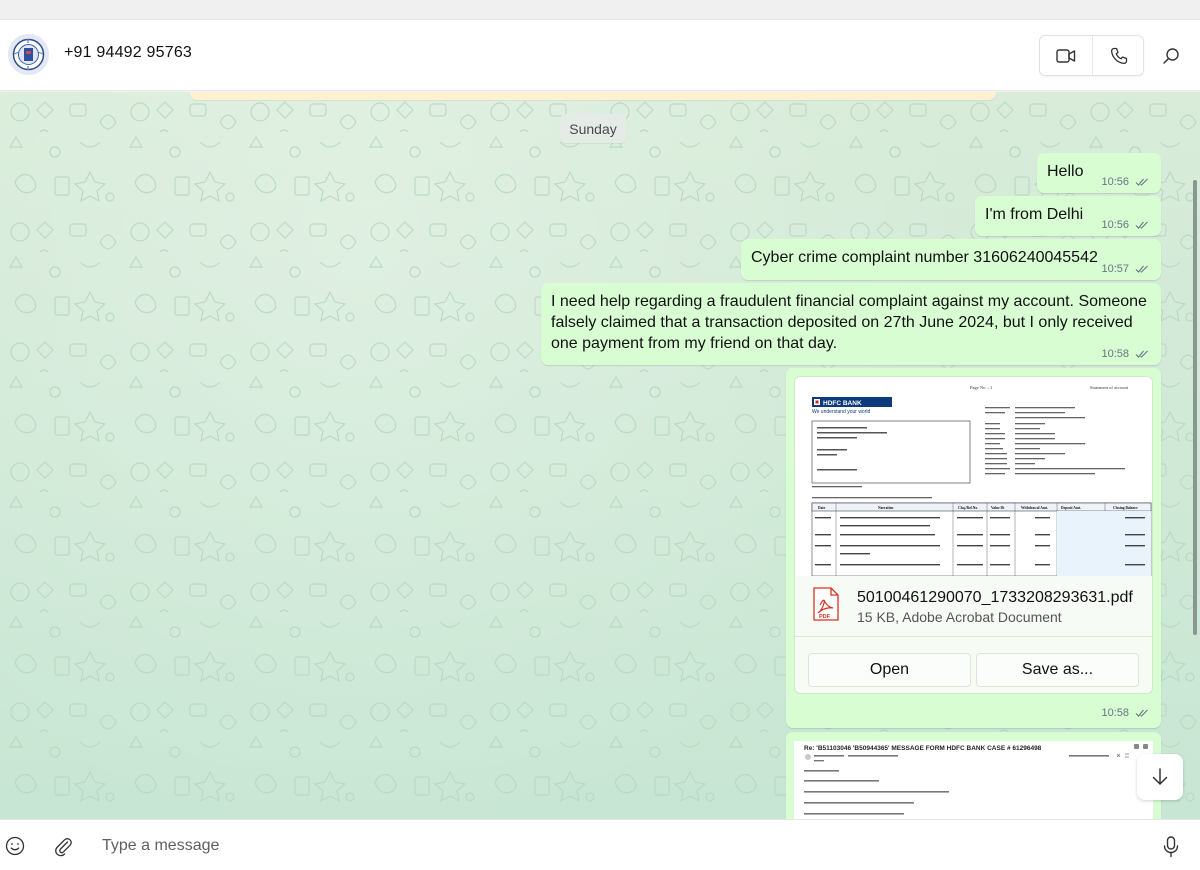 This screenshot has height=870, width=1200. Describe the element at coordinates (842, 403) in the screenshot. I see `svg-text: HDFC BANK` at that location.